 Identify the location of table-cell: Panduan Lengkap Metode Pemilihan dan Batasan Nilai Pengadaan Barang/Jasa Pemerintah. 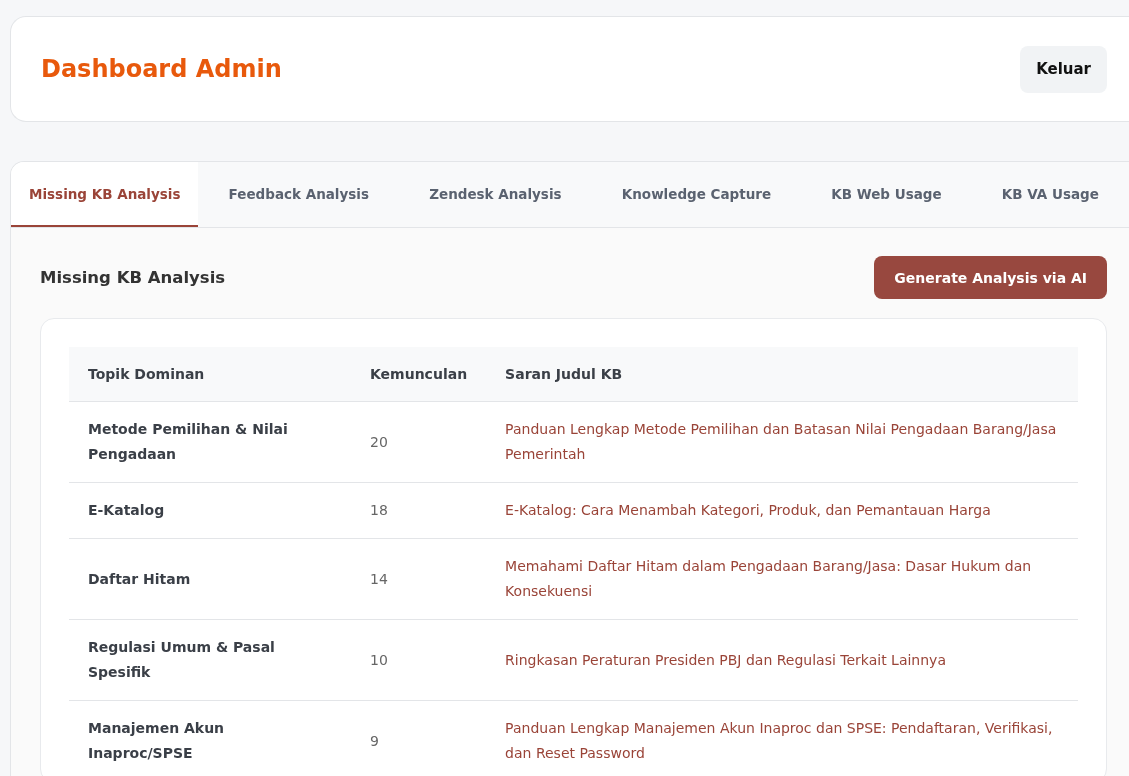
(782, 442).